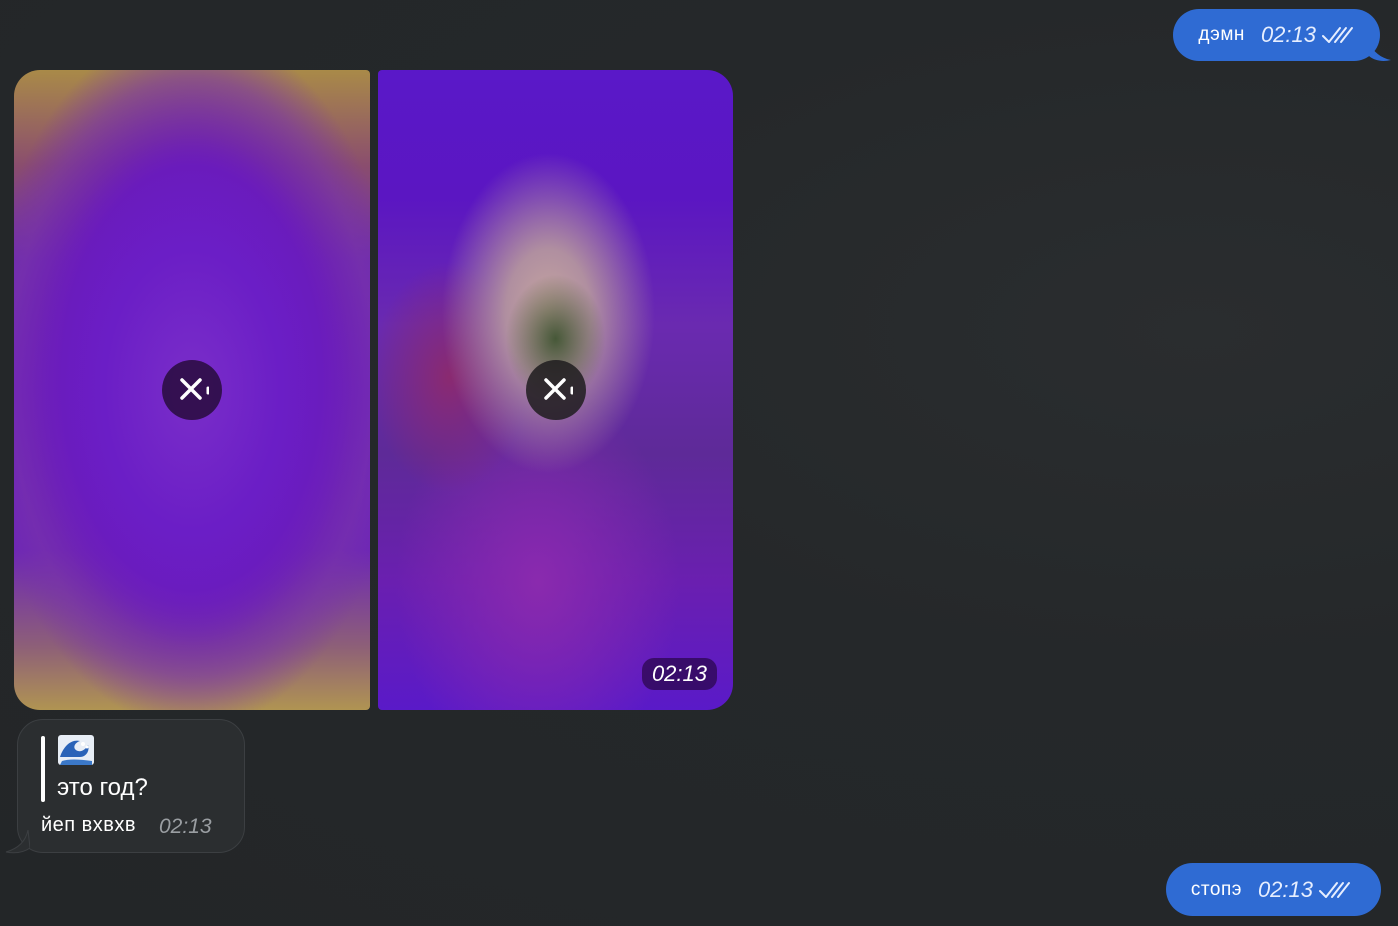  I want to click on incoming-message: это год? йеп вхвхв 02:13, so click(131, 786).